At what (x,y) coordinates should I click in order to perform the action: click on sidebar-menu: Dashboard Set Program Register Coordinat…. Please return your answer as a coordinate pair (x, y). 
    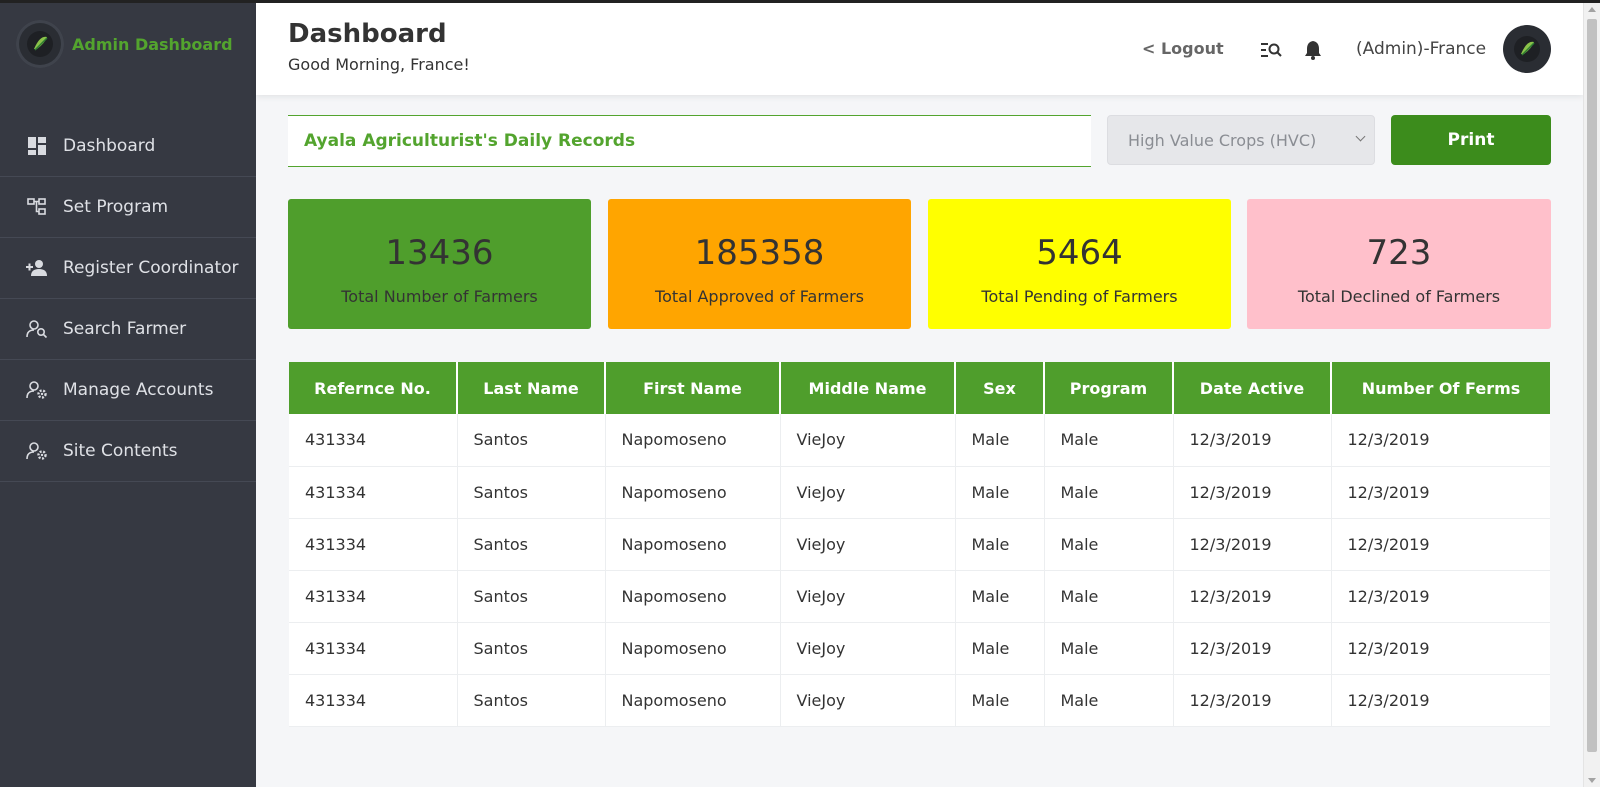
    Looking at the image, I should click on (128, 299).